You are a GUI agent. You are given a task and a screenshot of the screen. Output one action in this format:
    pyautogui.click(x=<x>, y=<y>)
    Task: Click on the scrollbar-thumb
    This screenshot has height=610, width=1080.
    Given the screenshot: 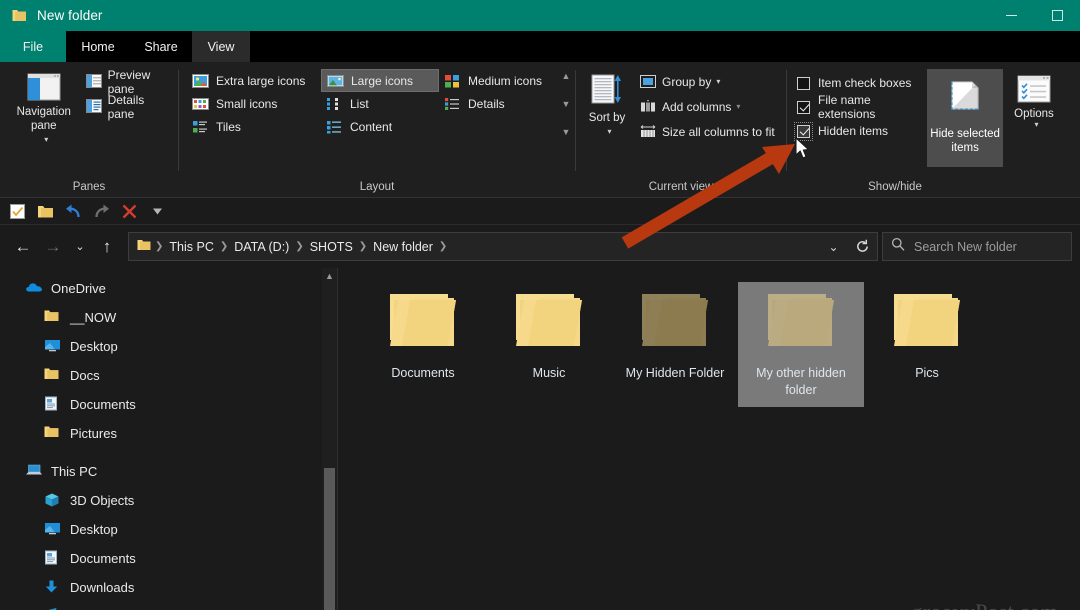 What is the action you would take?
    pyautogui.click(x=329, y=539)
    